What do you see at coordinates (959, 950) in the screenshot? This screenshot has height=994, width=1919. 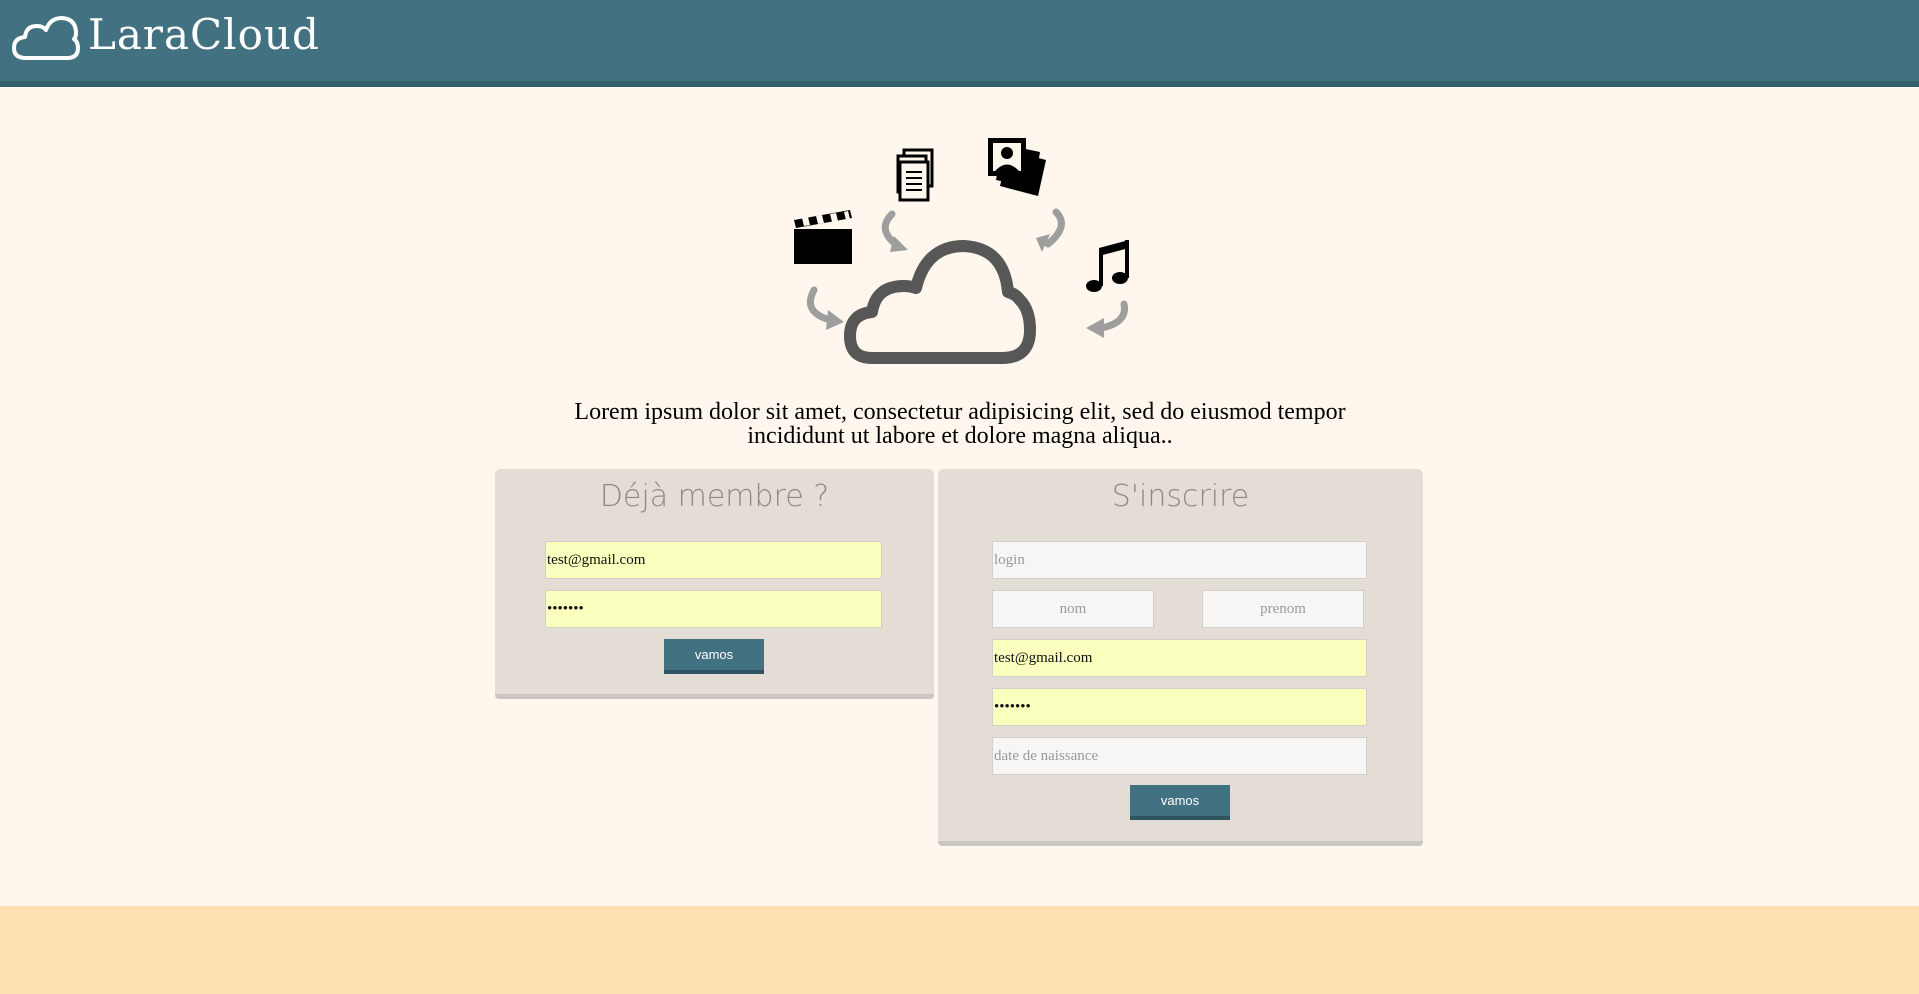 I see `footer` at bounding box center [959, 950].